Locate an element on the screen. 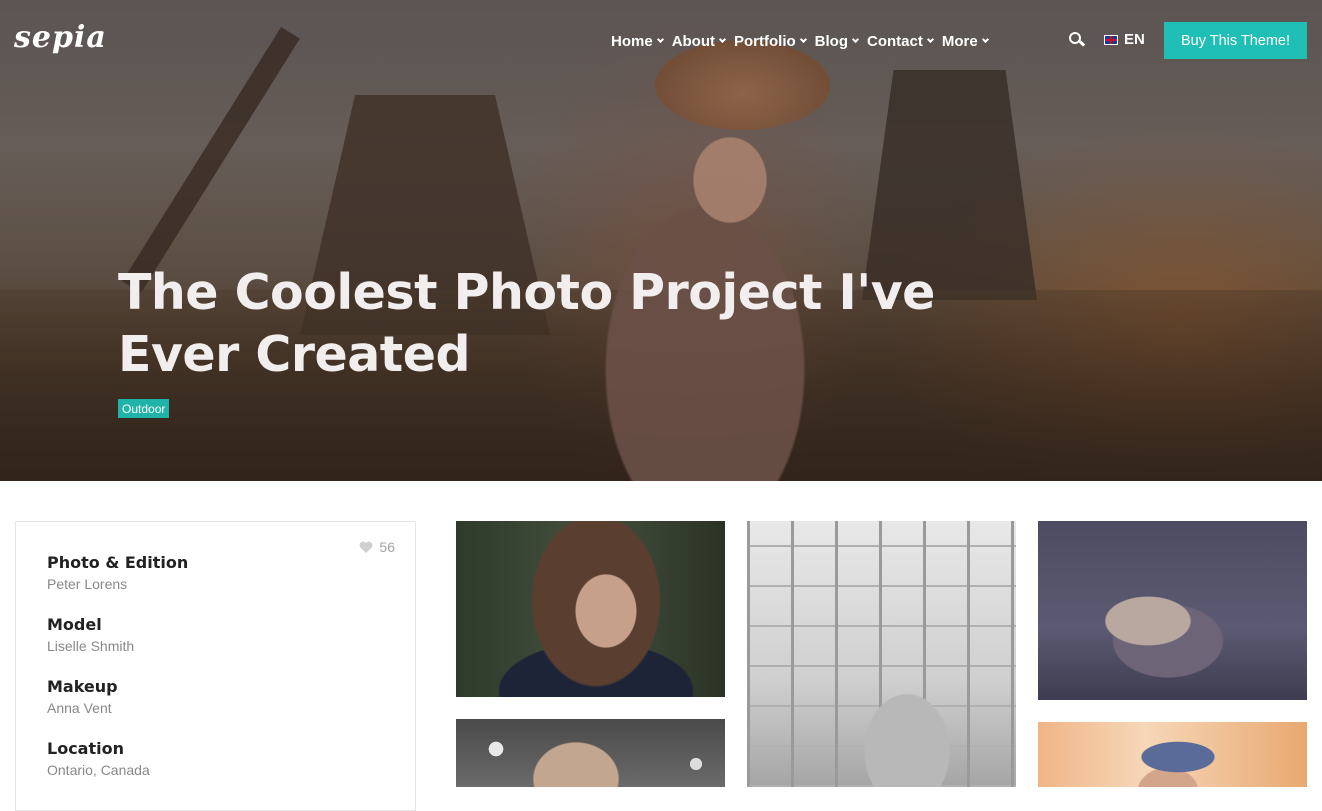 This screenshot has width=1322, height=811. detail-photo-edition: Photo & Edition Peter Lorens is located at coordinates (117, 572).